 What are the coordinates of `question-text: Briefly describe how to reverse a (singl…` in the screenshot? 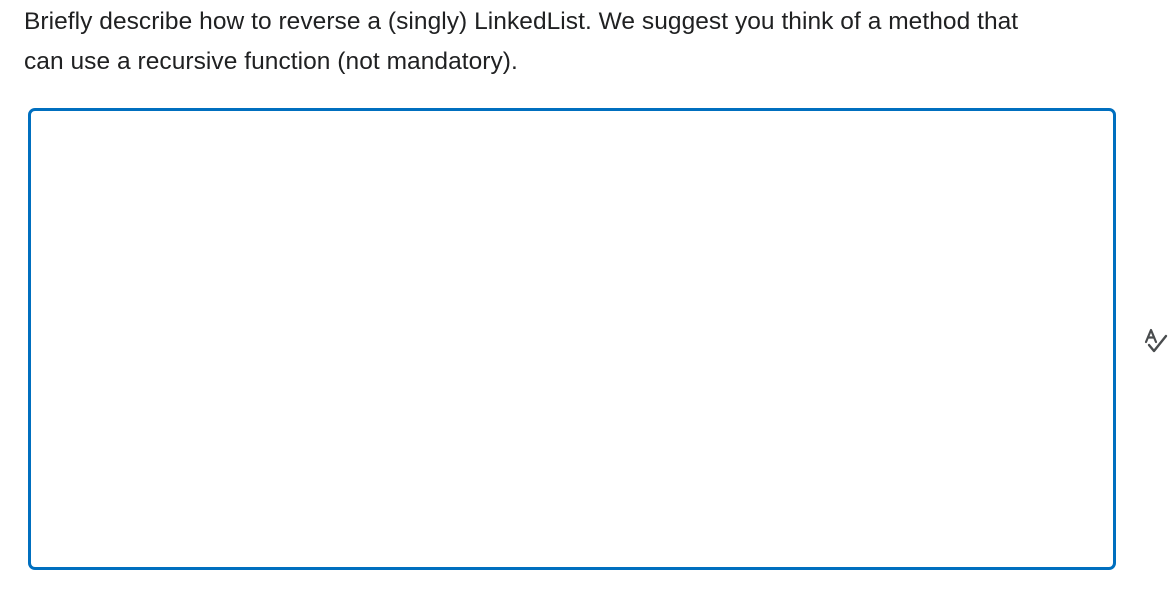 It's located at (521, 41).